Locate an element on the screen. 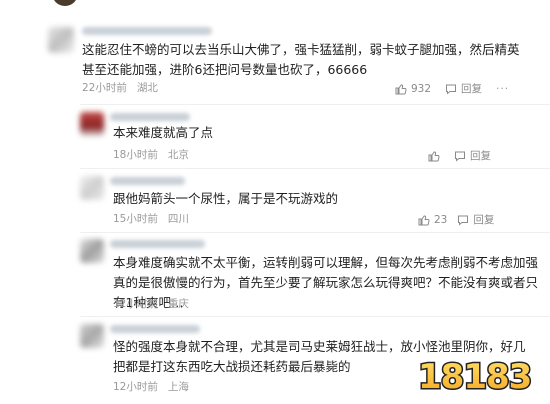  comment-actions: 回复 is located at coordinates (459, 155).